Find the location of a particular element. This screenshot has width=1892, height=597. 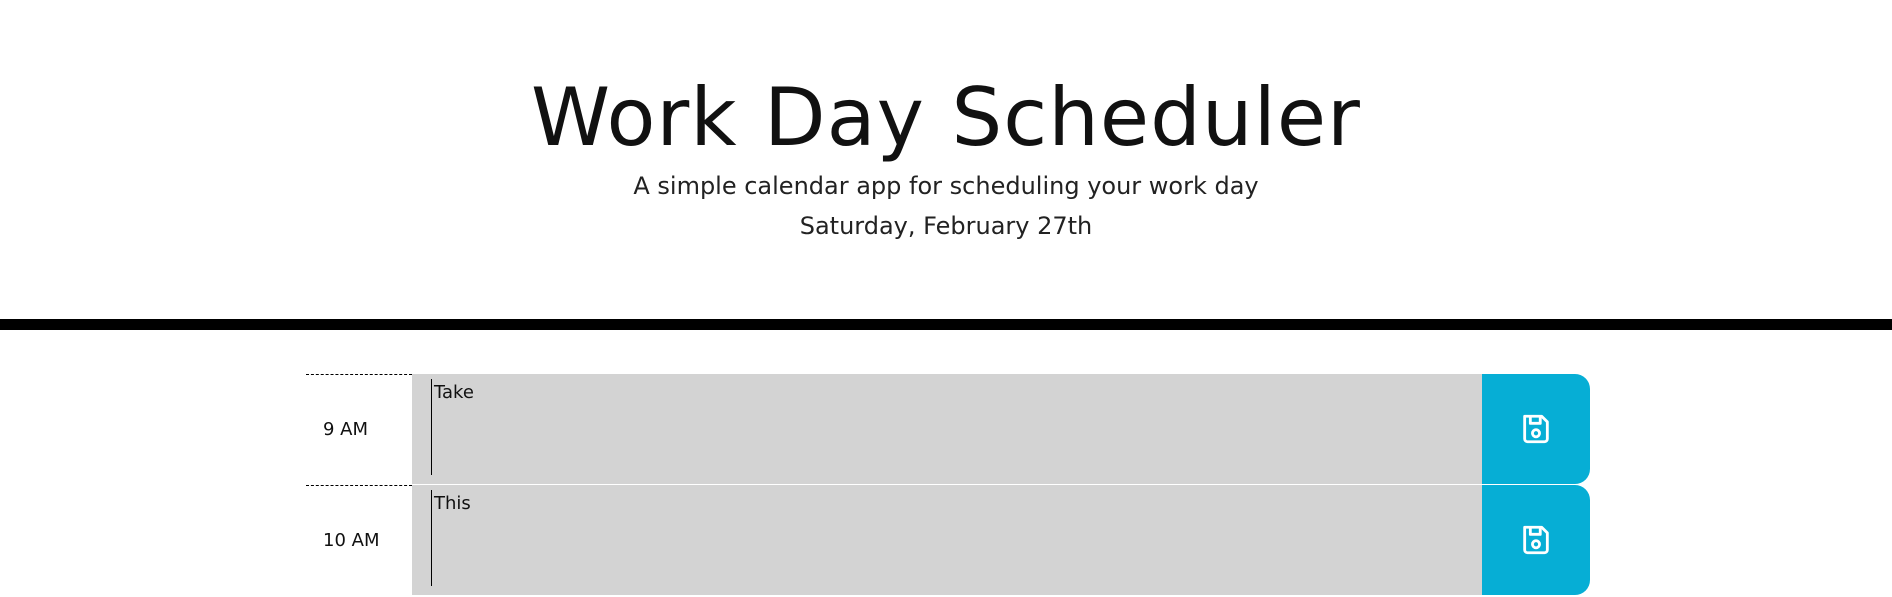

hour-label: 9 AM is located at coordinates (359, 429).